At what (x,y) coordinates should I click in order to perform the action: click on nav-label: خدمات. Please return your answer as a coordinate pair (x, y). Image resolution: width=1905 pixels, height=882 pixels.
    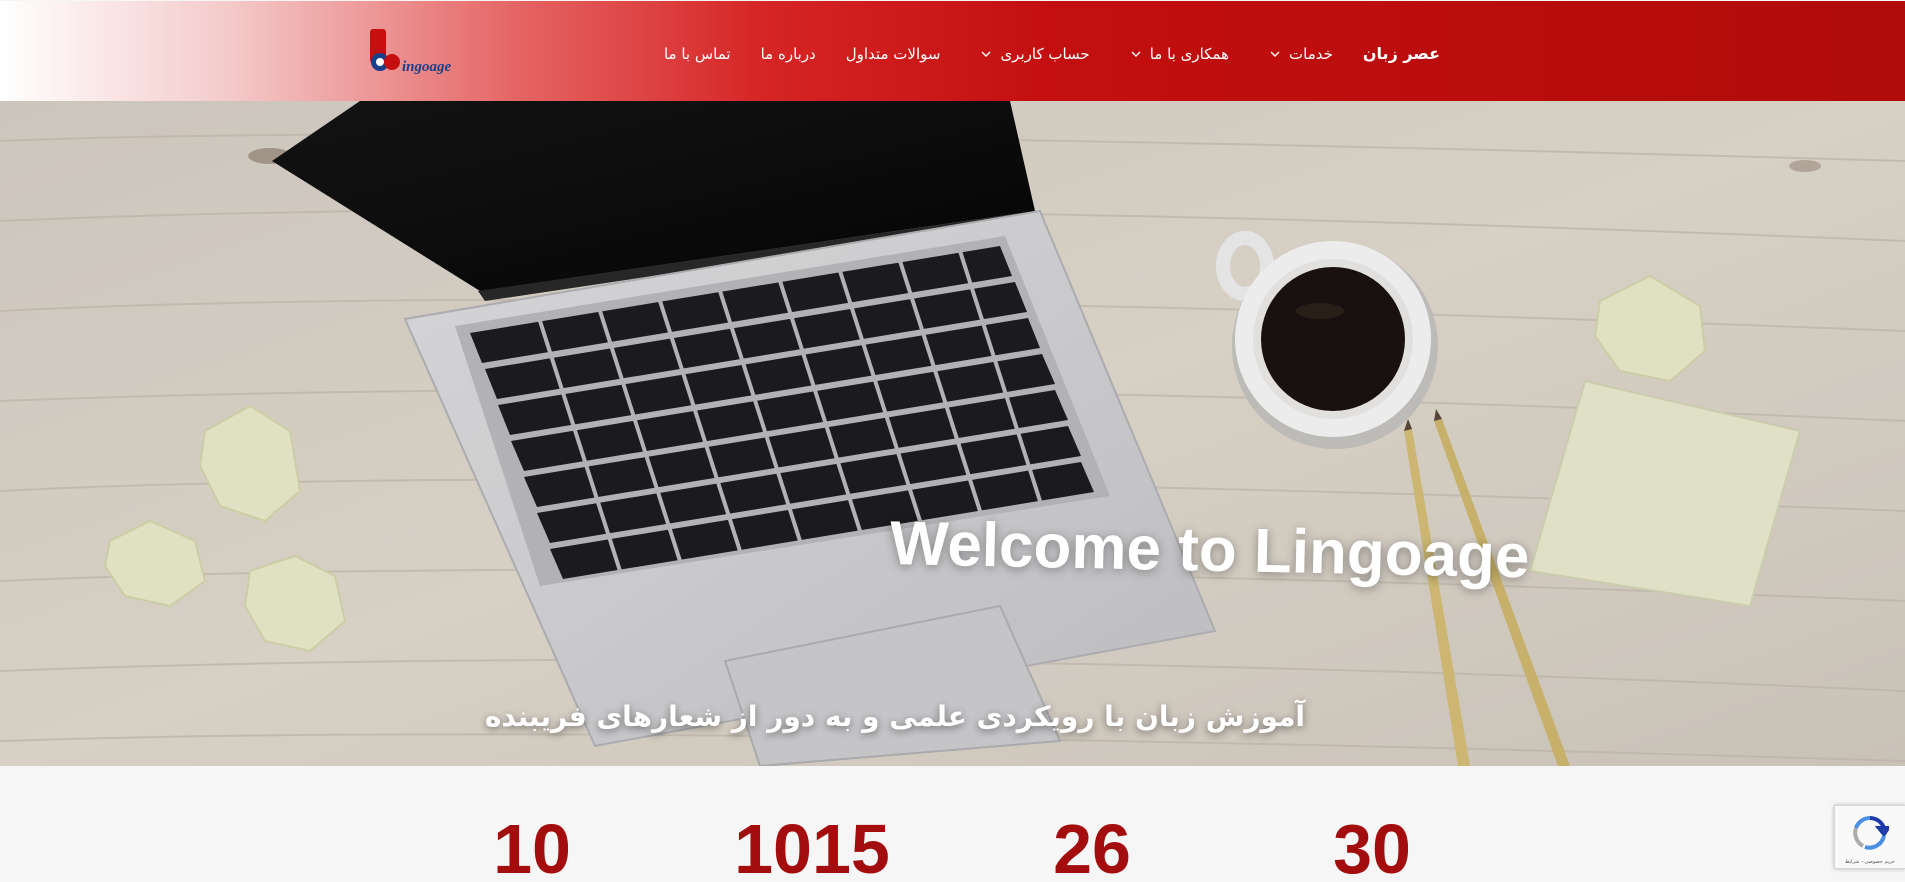
    Looking at the image, I should click on (1311, 54).